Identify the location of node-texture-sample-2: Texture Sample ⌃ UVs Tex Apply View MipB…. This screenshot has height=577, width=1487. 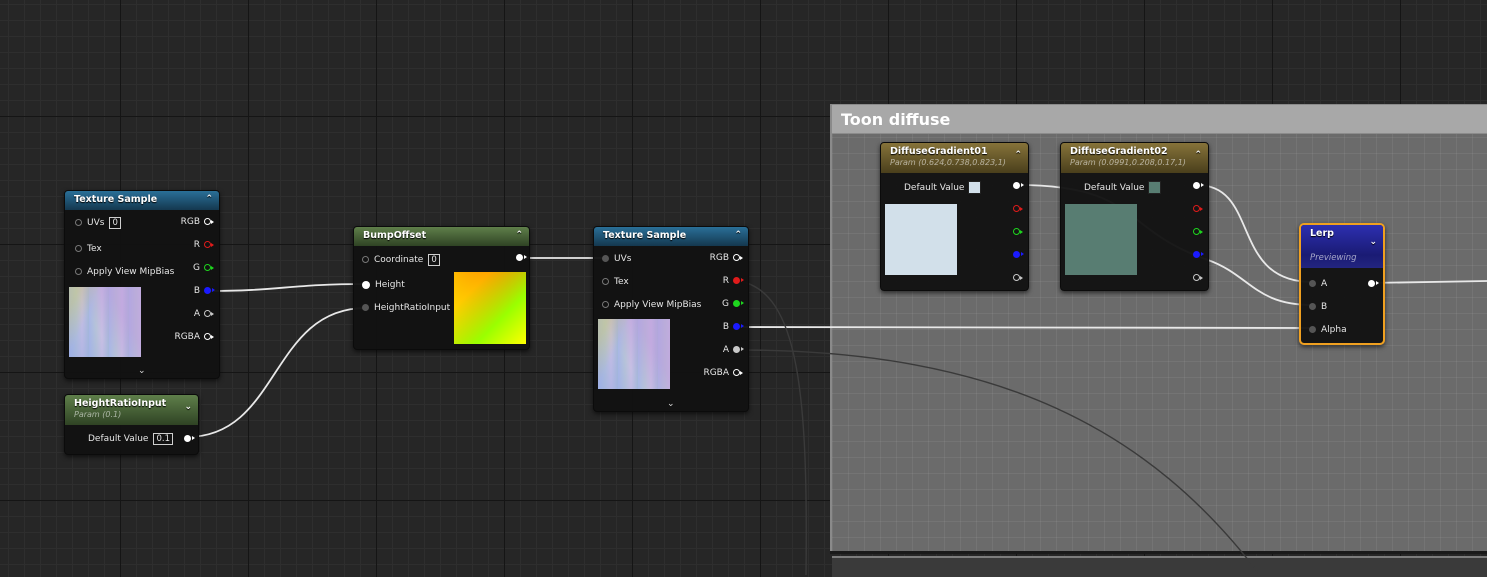
(671, 319).